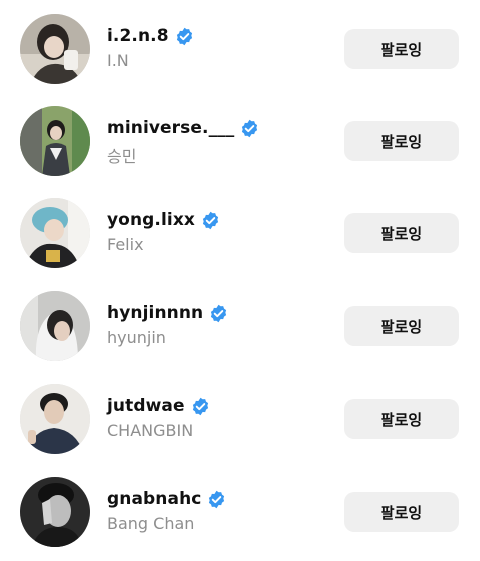 The height and width of the screenshot is (561, 480). I want to click on display-name: hyunjin, so click(136, 337).